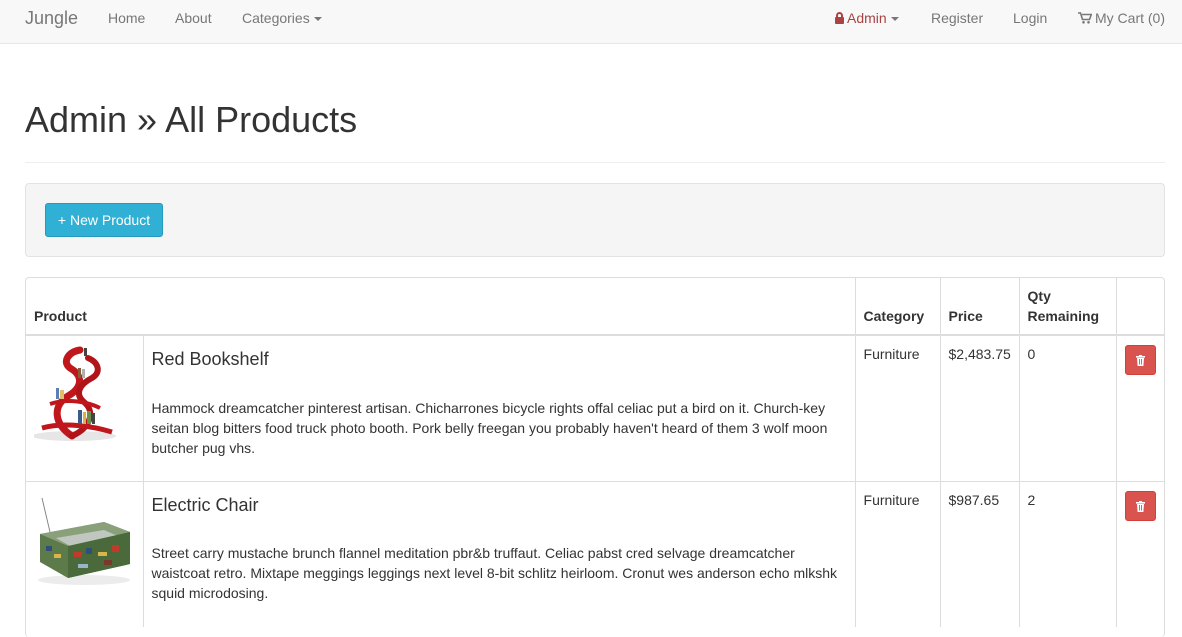 Image resolution: width=1182 pixels, height=637 pixels. I want to click on nav-cart-link: My Cart (0), so click(1121, 18).